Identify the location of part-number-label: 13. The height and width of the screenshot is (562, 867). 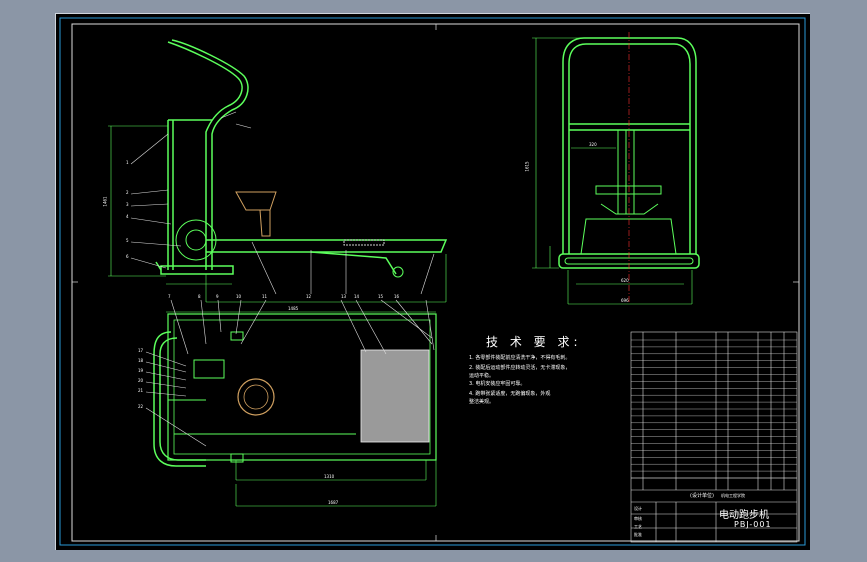
(344, 296).